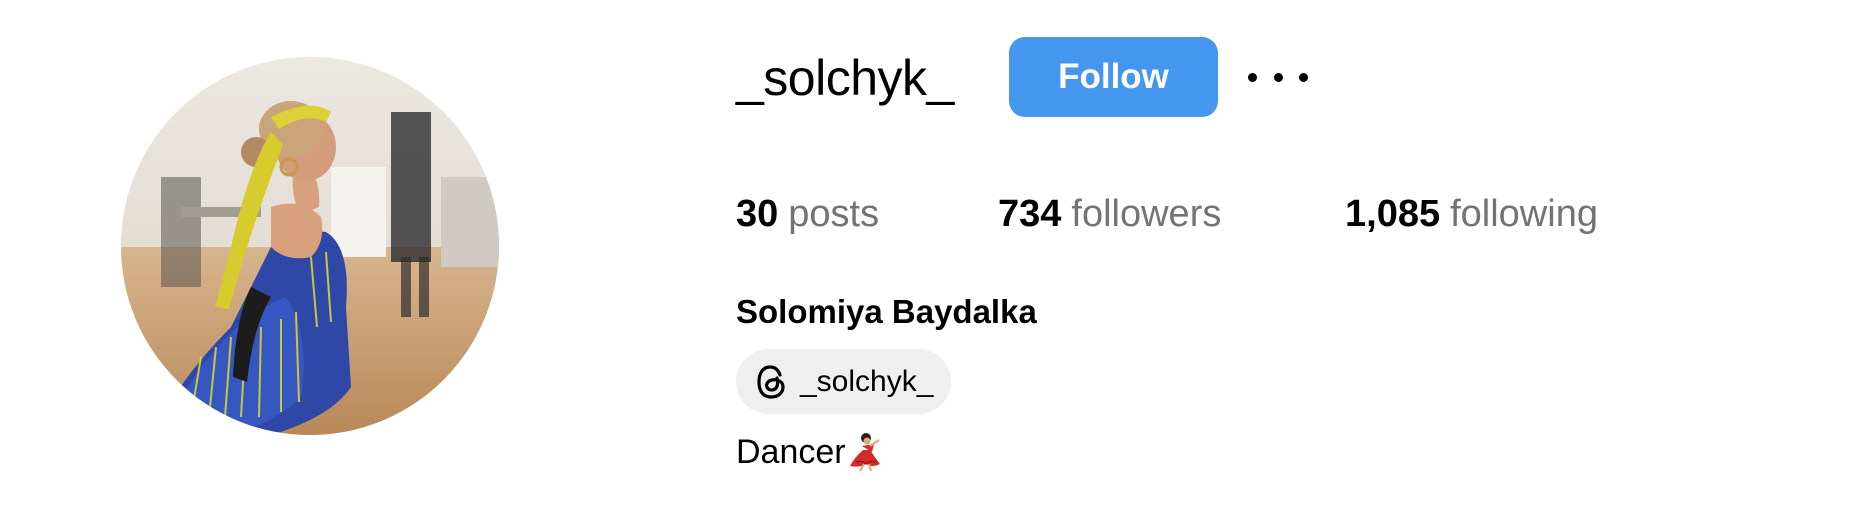 The width and height of the screenshot is (1872, 524). I want to click on more-options-icon, so click(1278, 77).